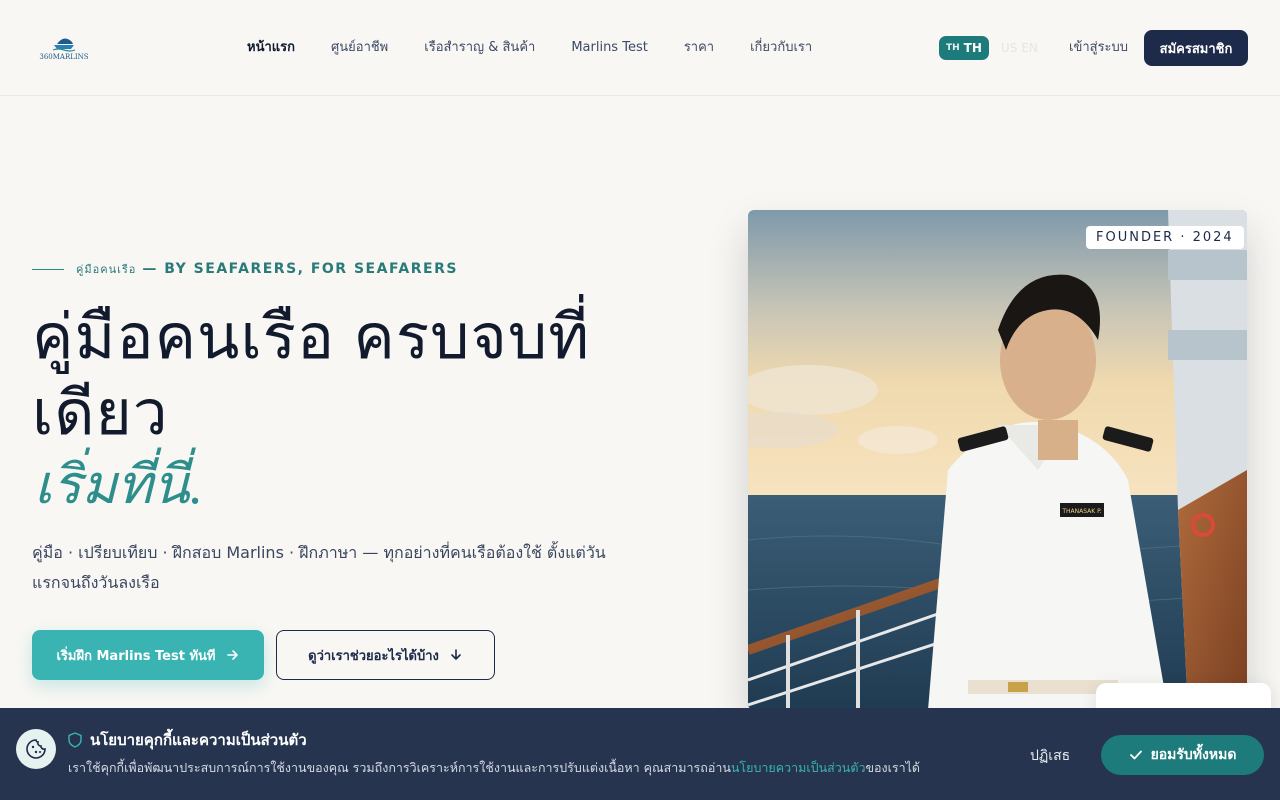 The height and width of the screenshot is (800, 1280). I want to click on eyebrow-small-text: คู่มือคนเรือ, so click(106, 269).